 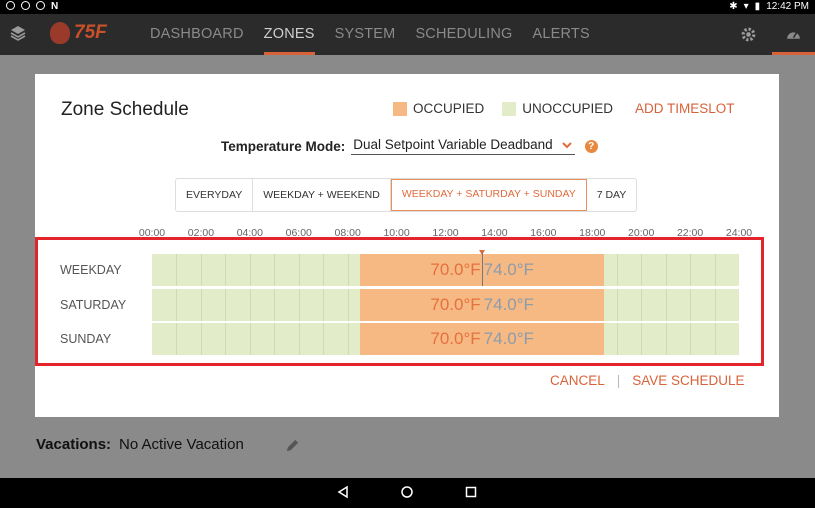 I want to click on pencil-icon, so click(x=292, y=445).